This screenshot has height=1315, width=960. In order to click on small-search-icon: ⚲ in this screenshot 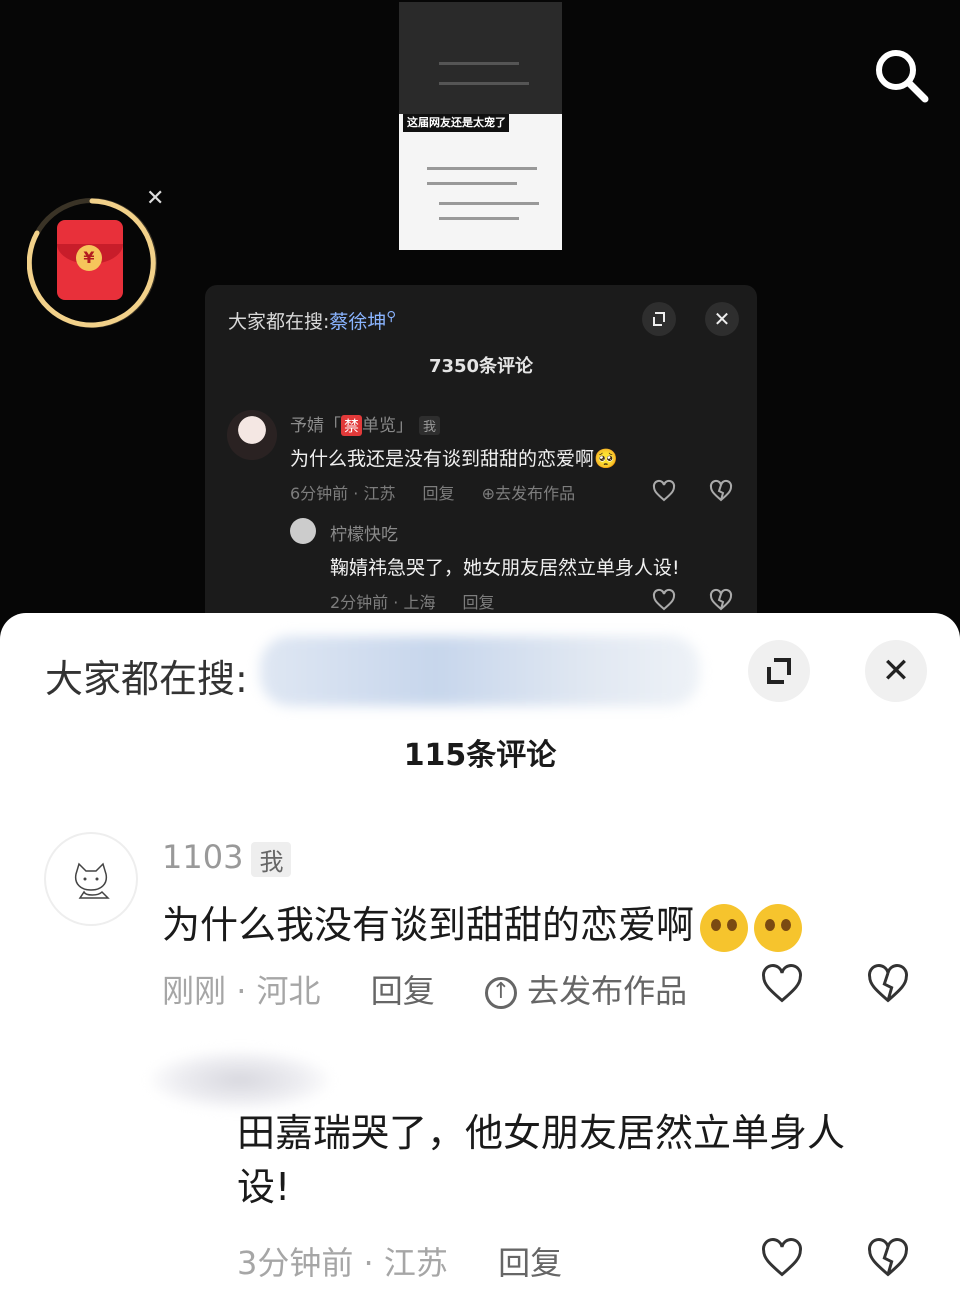, I will do `click(391, 317)`.